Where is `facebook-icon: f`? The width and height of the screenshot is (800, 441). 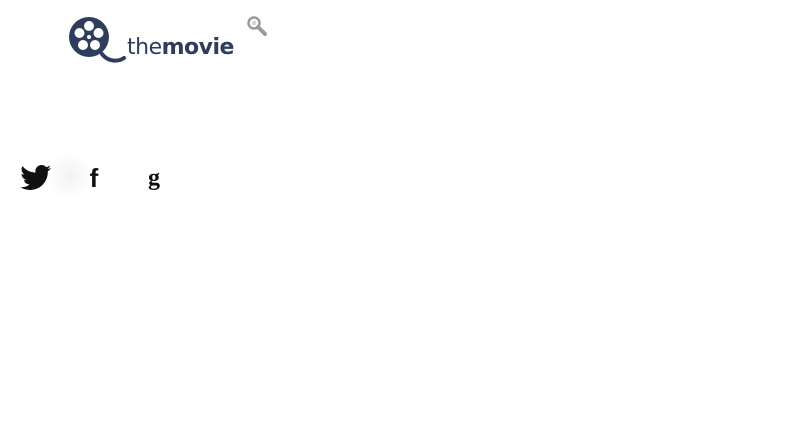
facebook-icon: f is located at coordinates (94, 178).